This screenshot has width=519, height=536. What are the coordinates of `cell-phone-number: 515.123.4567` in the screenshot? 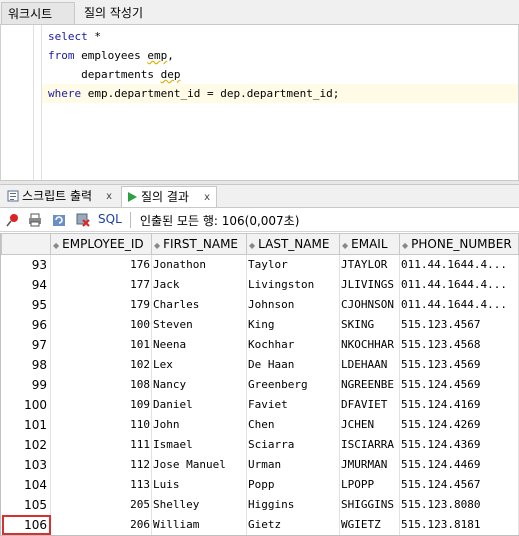 It's located at (459, 324).